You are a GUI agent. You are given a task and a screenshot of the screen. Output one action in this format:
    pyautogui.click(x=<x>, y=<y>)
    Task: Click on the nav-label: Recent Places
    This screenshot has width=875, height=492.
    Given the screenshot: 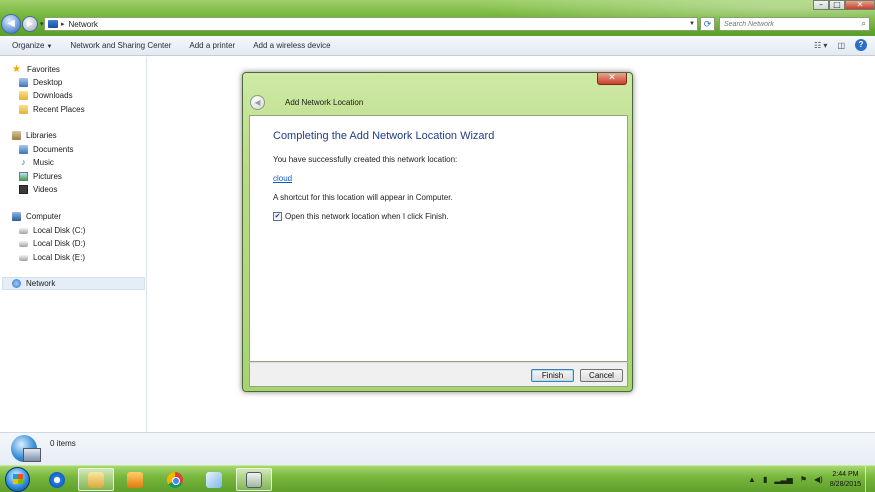 What is the action you would take?
    pyautogui.click(x=59, y=109)
    